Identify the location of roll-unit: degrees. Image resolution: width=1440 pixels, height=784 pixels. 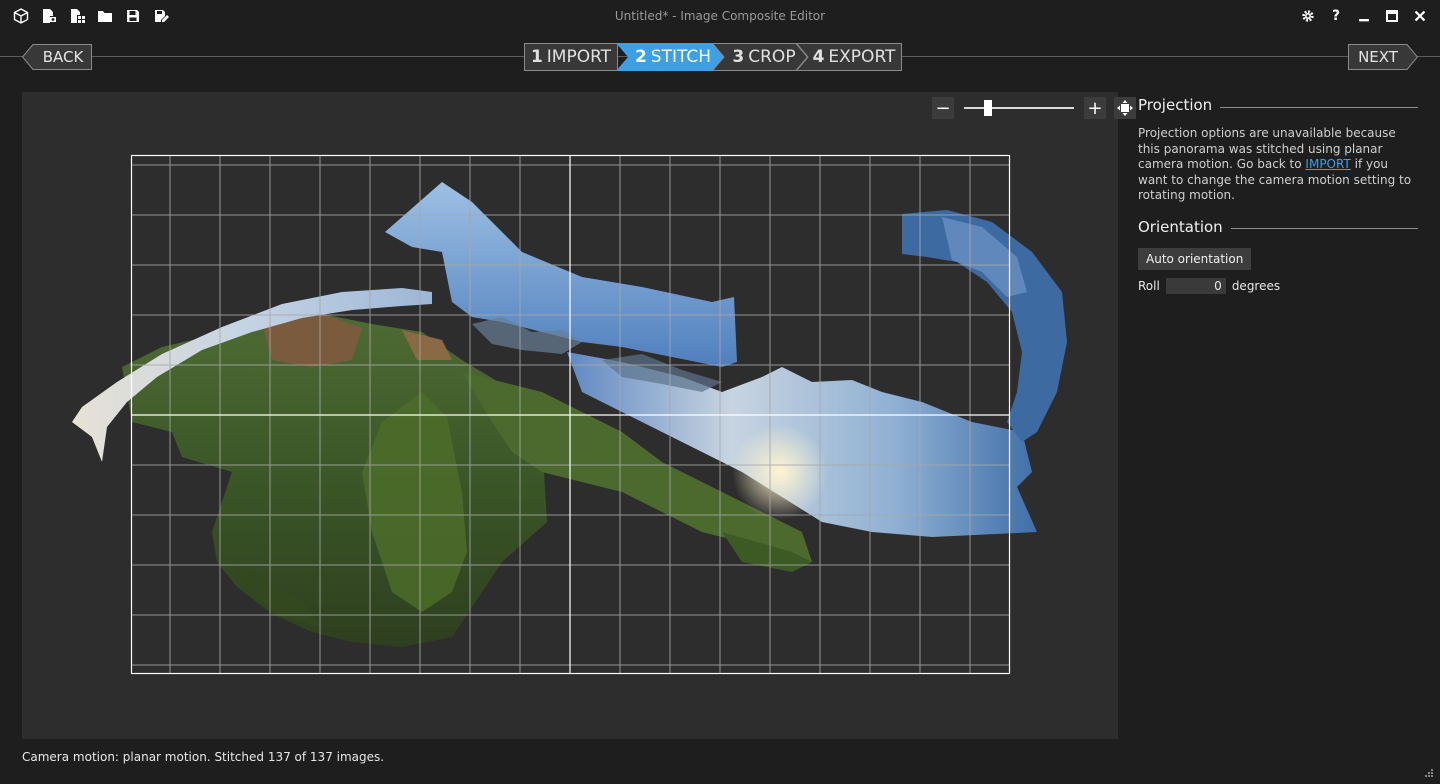
(1256, 285).